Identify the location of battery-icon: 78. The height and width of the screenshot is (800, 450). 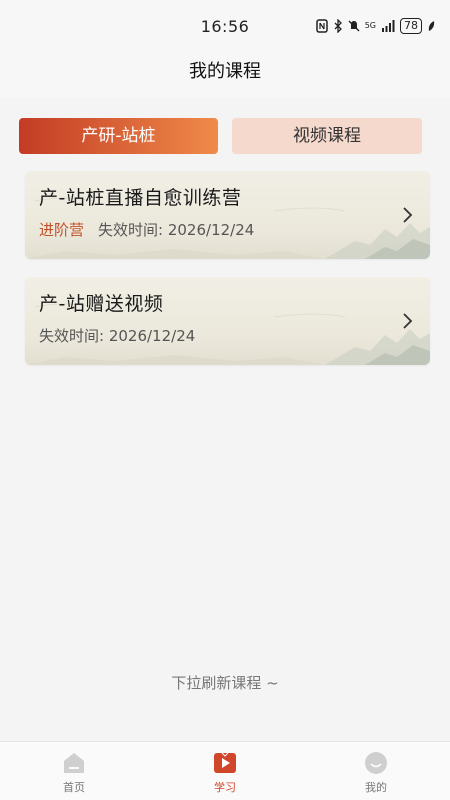
(411, 26).